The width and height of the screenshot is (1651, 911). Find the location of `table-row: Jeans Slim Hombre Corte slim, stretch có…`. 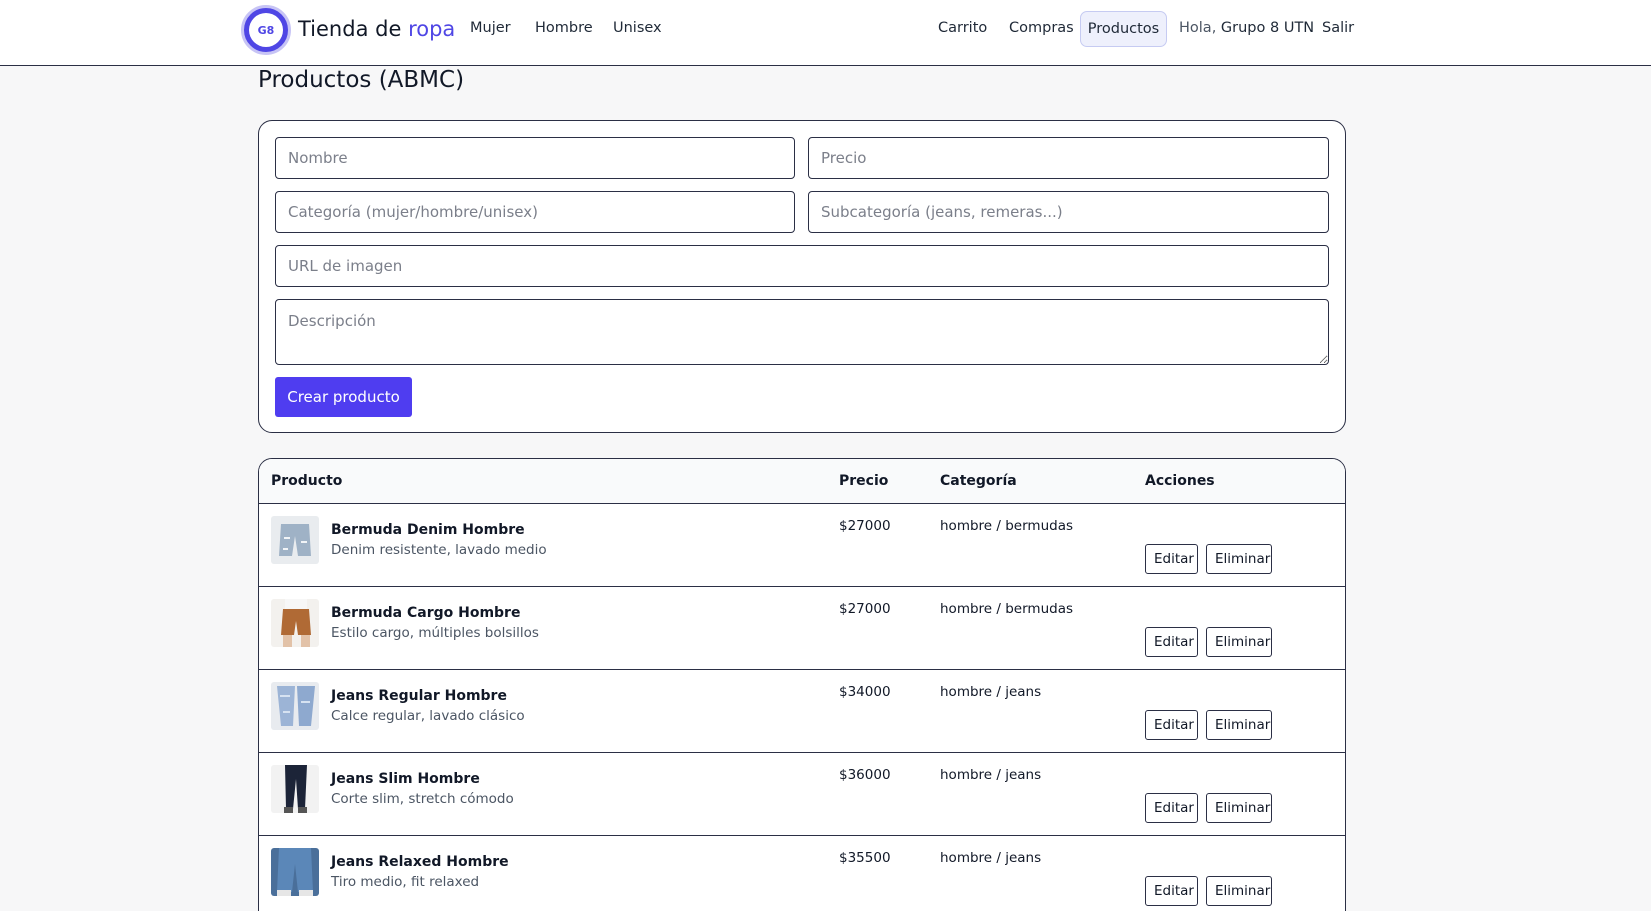

table-row: Jeans Slim Hombre Corte slim, stretch có… is located at coordinates (802, 794).